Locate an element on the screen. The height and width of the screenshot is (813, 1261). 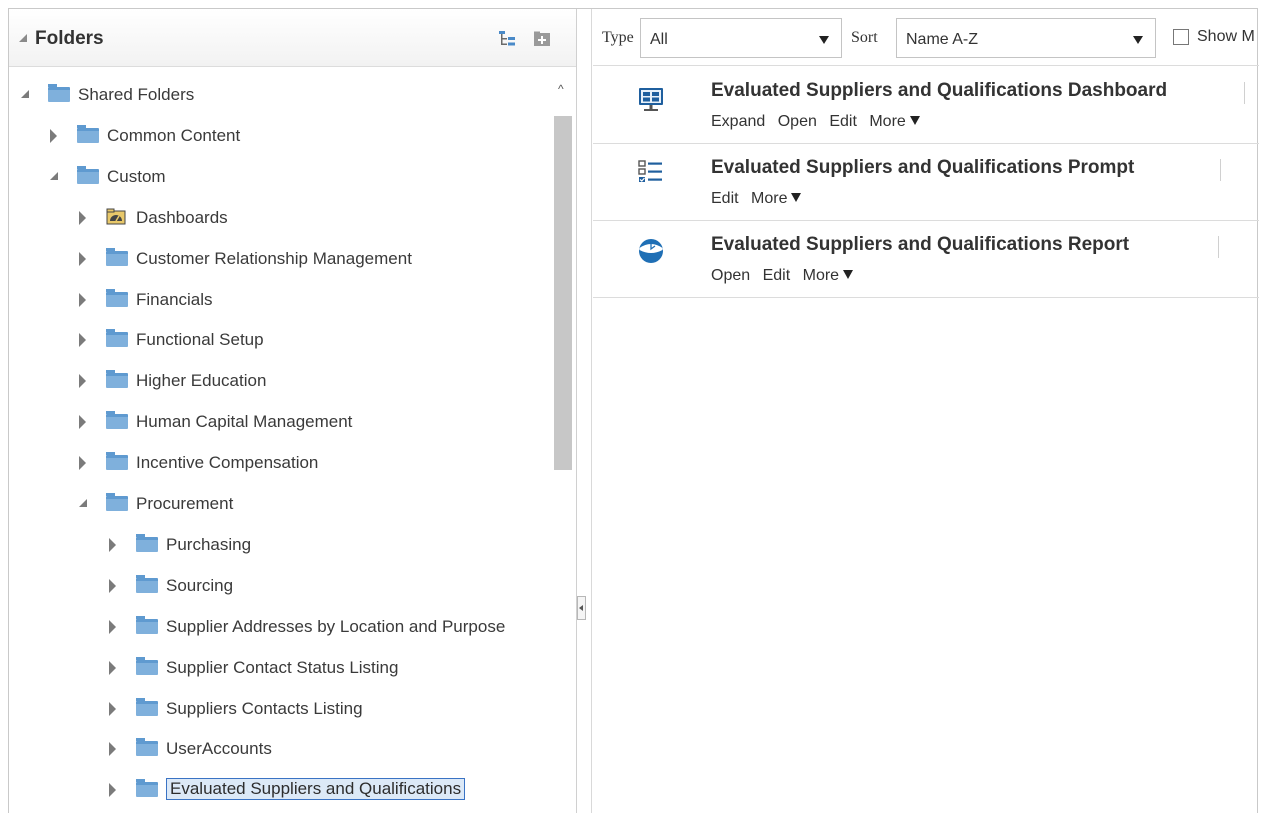
tree-node: Evaluated Suppliers and Qualifications is located at coordinates (279, 790).